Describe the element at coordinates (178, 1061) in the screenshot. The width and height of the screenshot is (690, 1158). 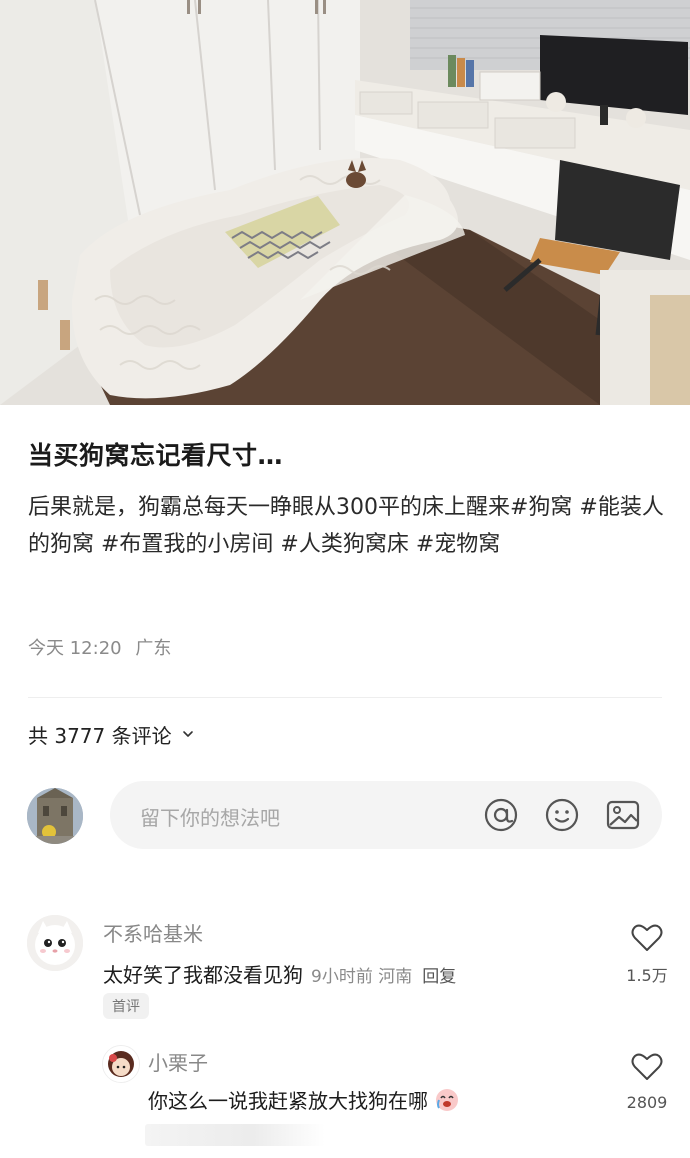
I see `reply-username: 小栗子` at that location.